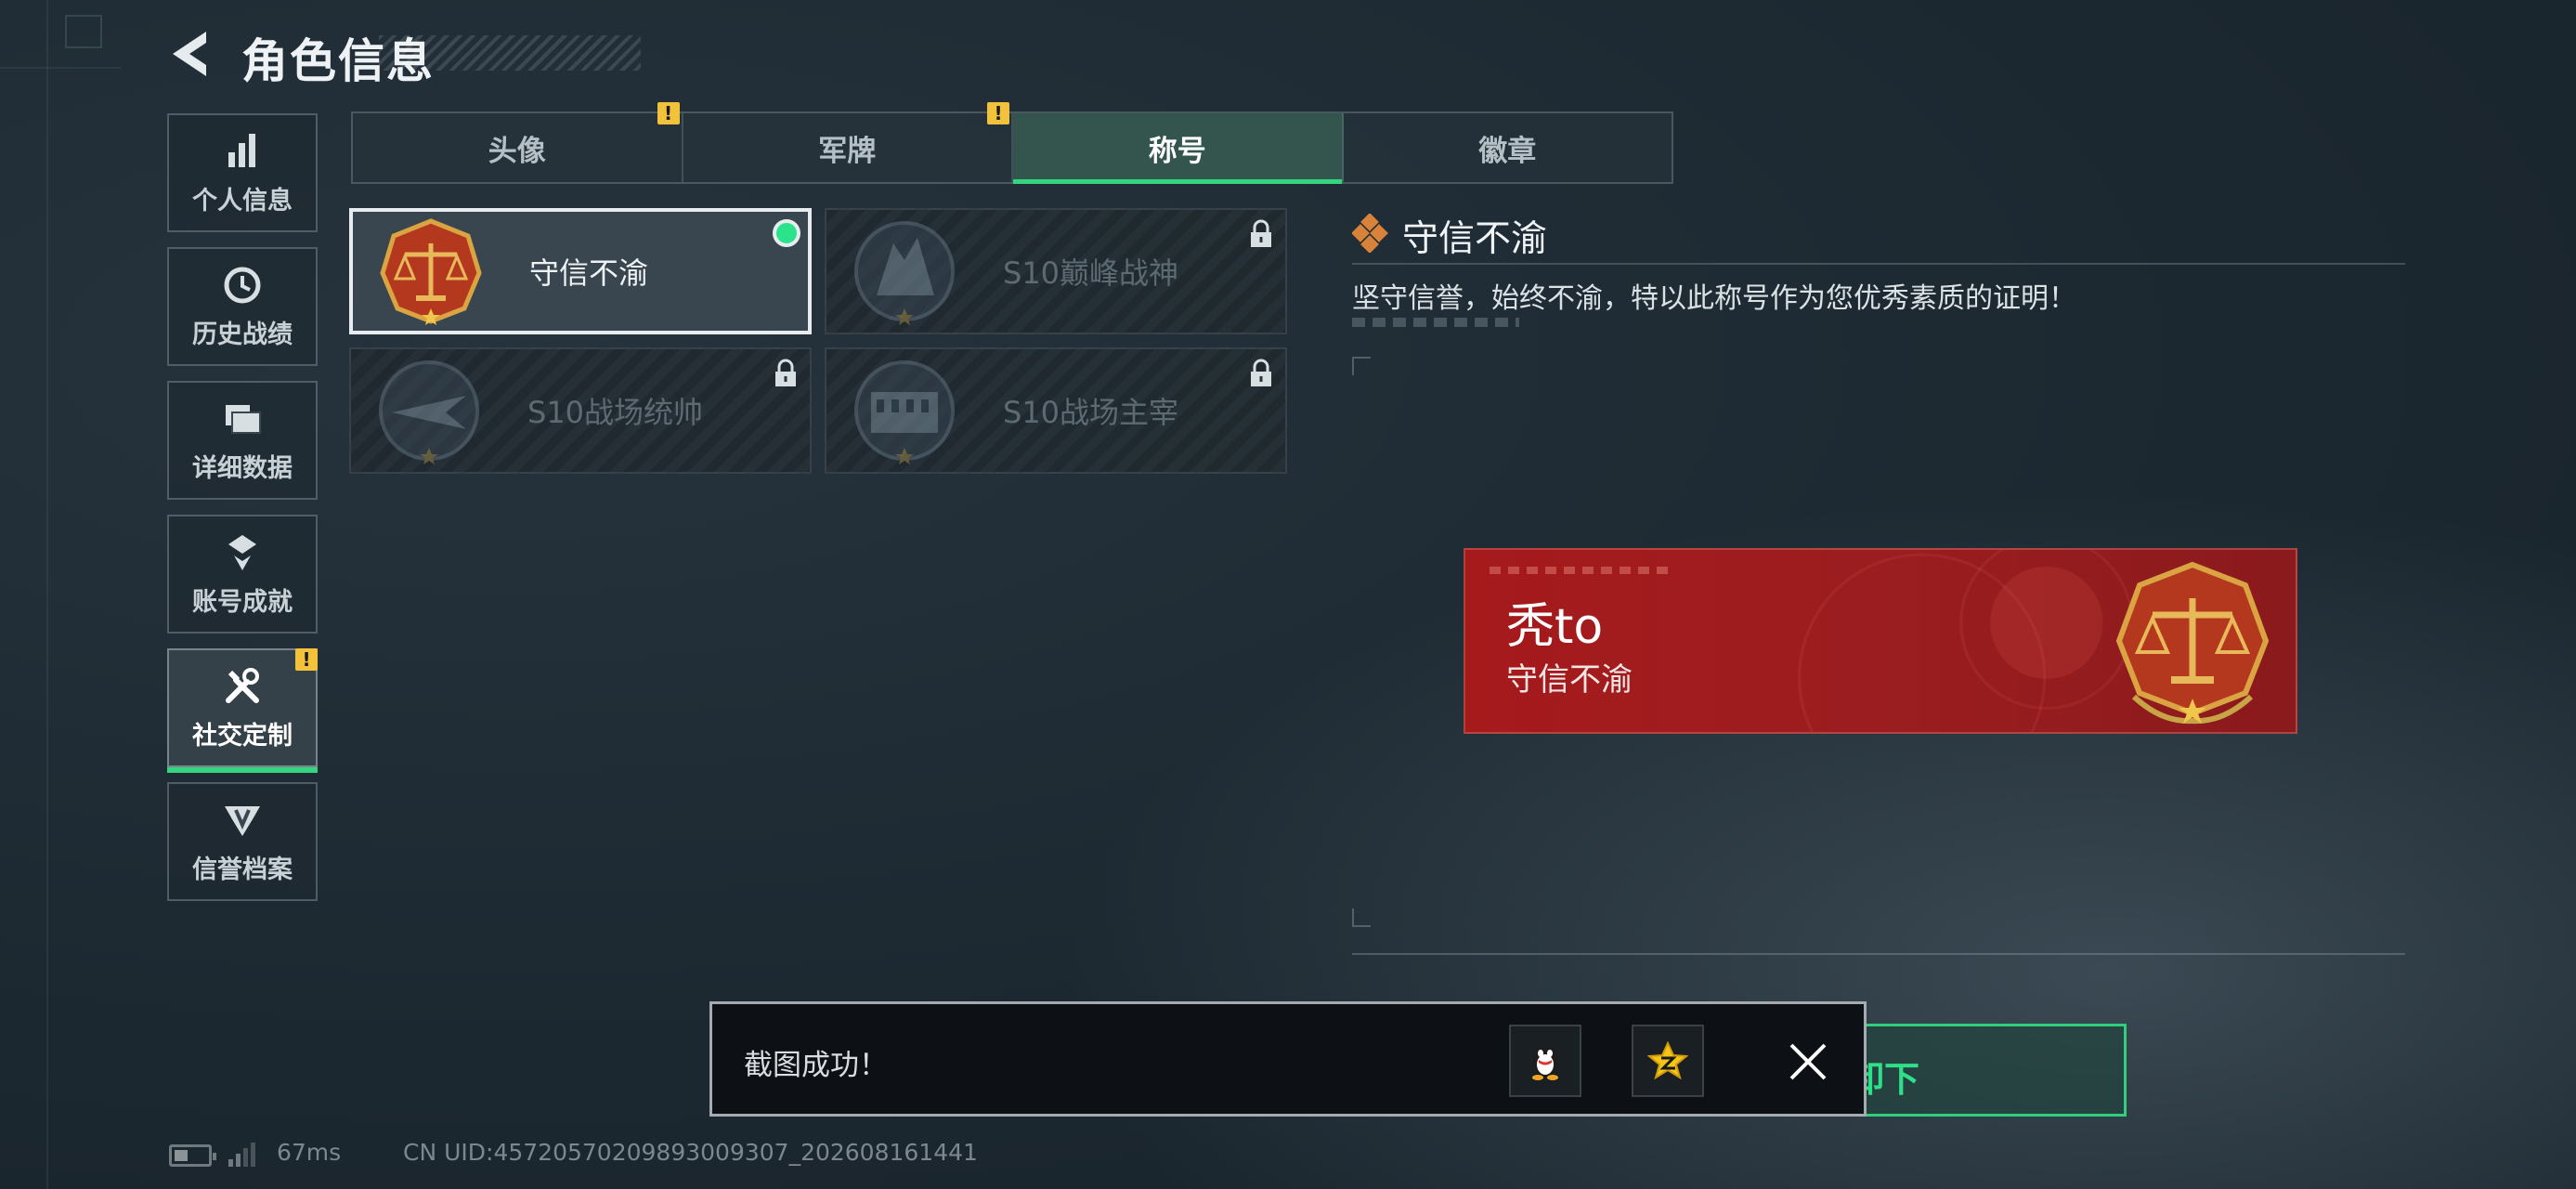  What do you see at coordinates (243, 419) in the screenshot?
I see `folder-icon` at bounding box center [243, 419].